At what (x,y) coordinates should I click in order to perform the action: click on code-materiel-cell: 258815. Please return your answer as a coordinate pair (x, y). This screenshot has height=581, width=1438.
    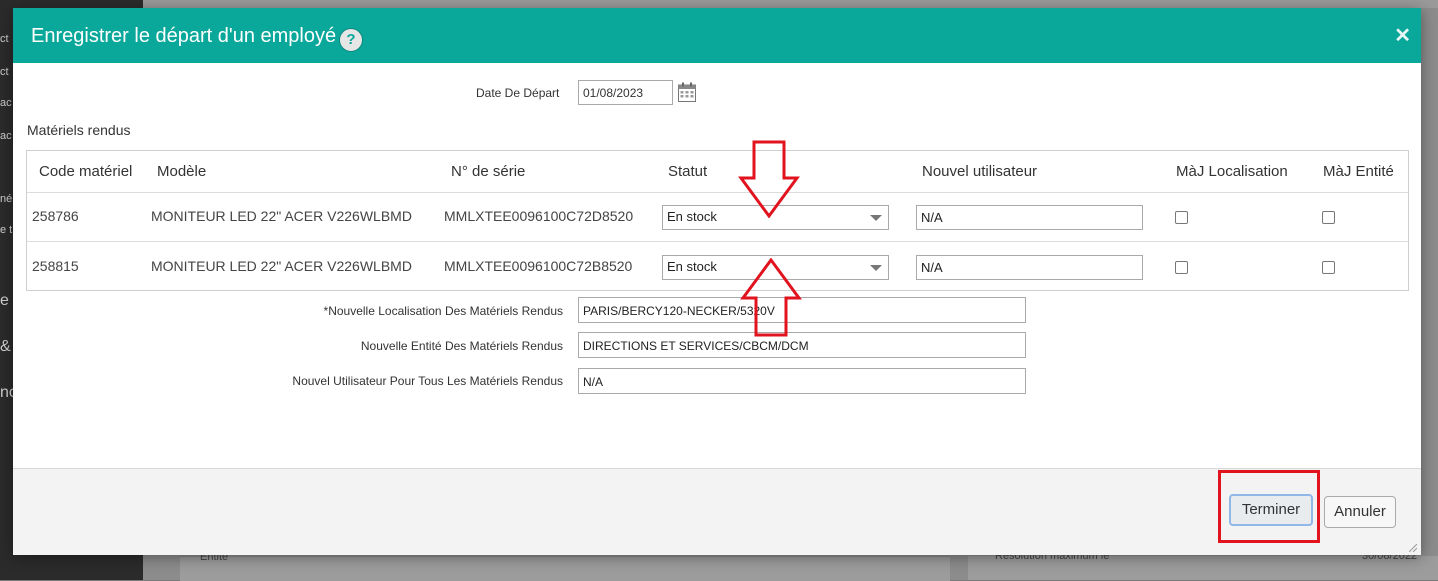
    Looking at the image, I should click on (55, 266).